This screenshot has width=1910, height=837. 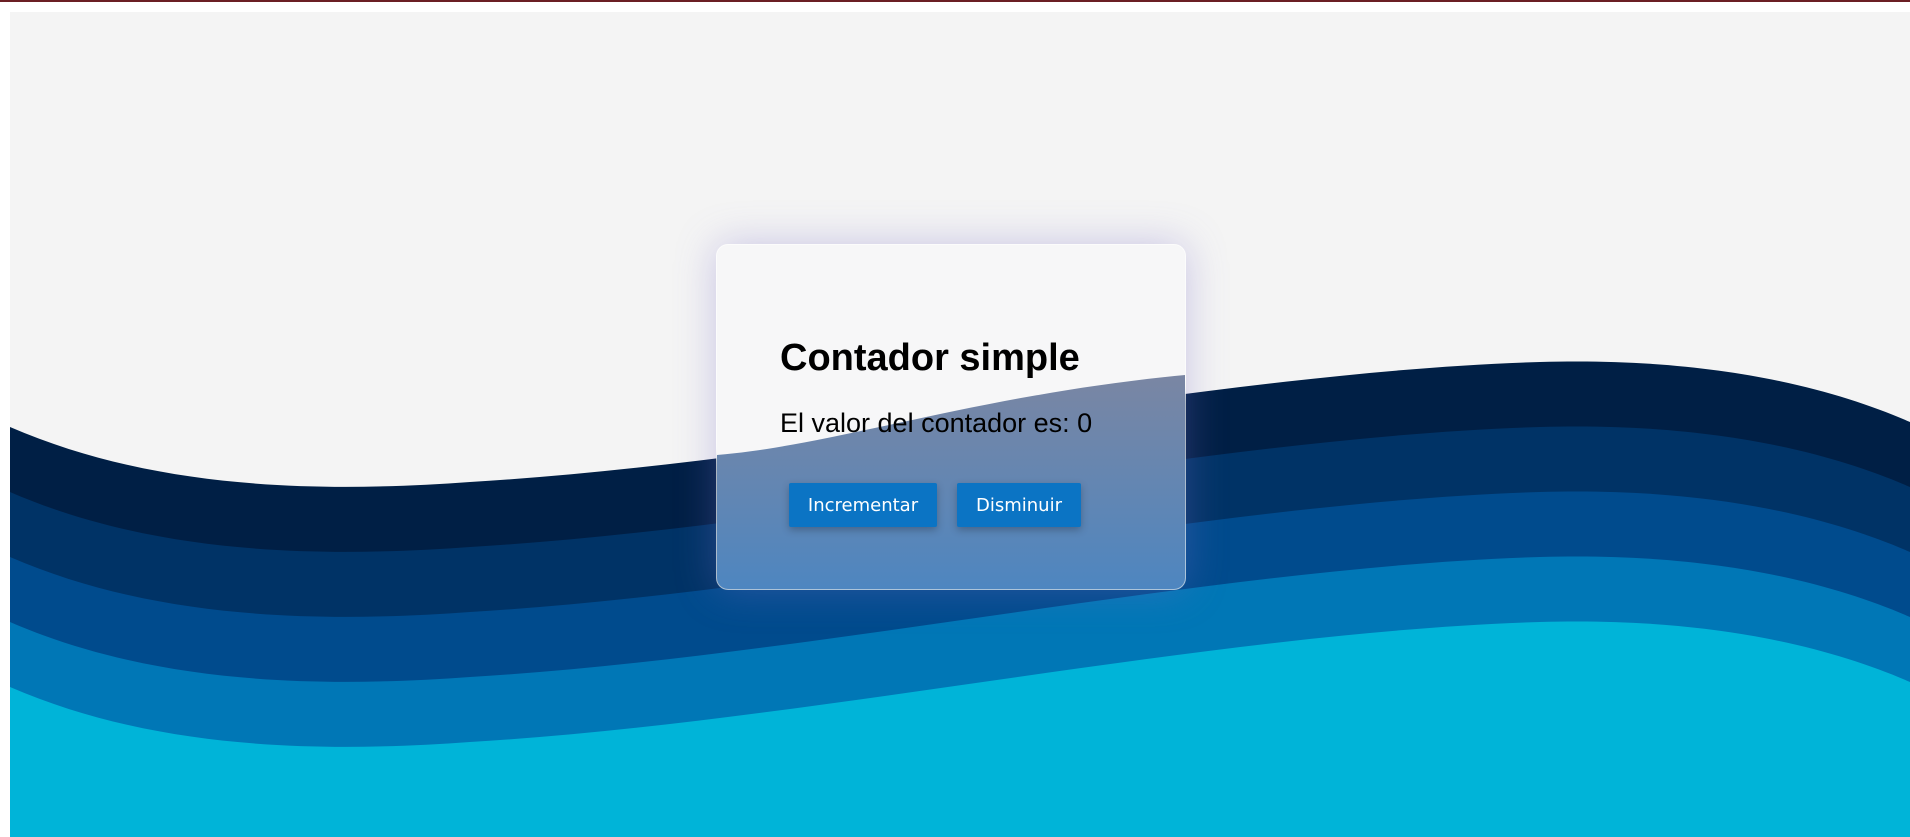 What do you see at coordinates (863, 505) in the screenshot?
I see `increment-button: Incrementar` at bounding box center [863, 505].